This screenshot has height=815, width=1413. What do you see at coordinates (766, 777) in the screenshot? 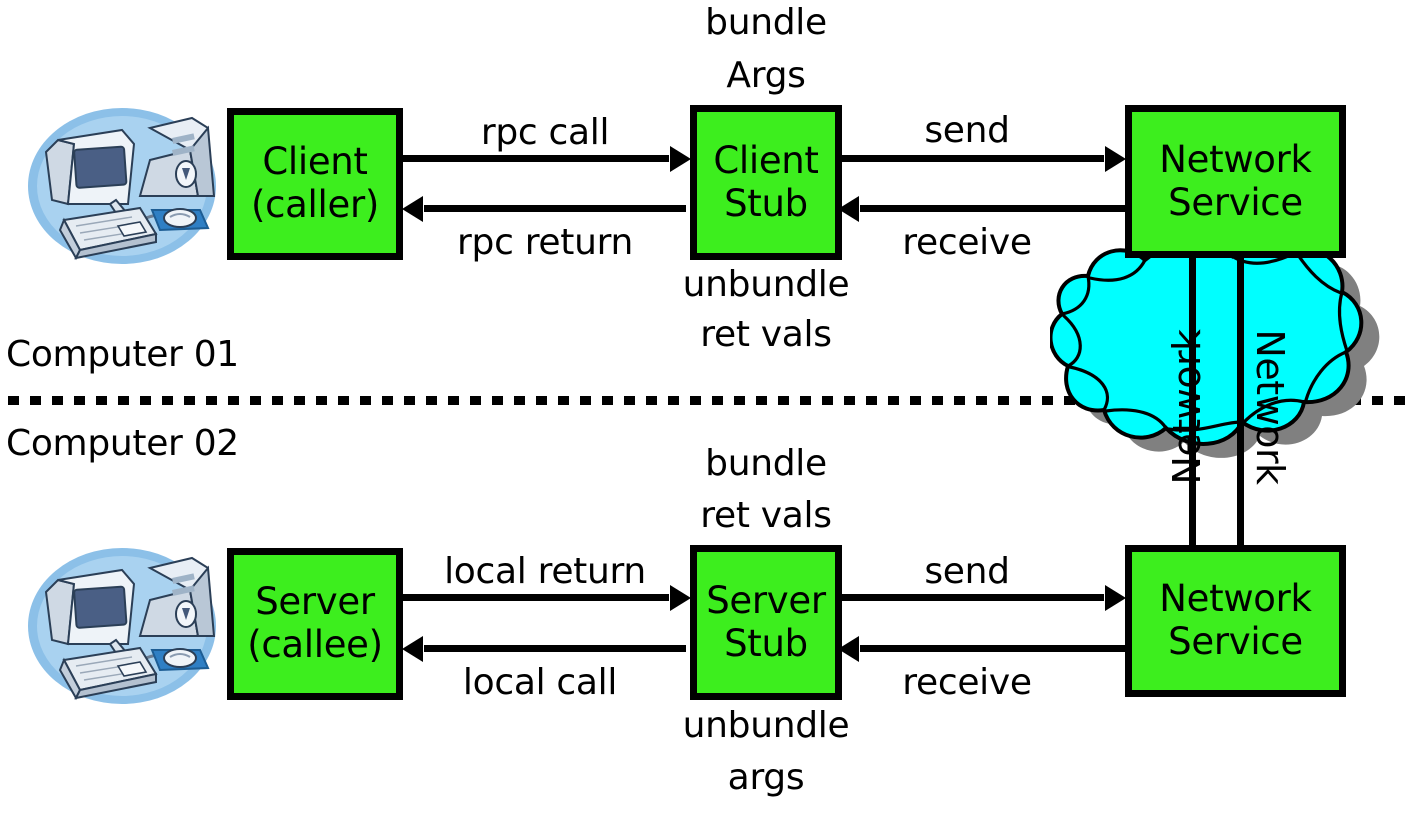
I see `annotation-server-stub-args: args` at bounding box center [766, 777].